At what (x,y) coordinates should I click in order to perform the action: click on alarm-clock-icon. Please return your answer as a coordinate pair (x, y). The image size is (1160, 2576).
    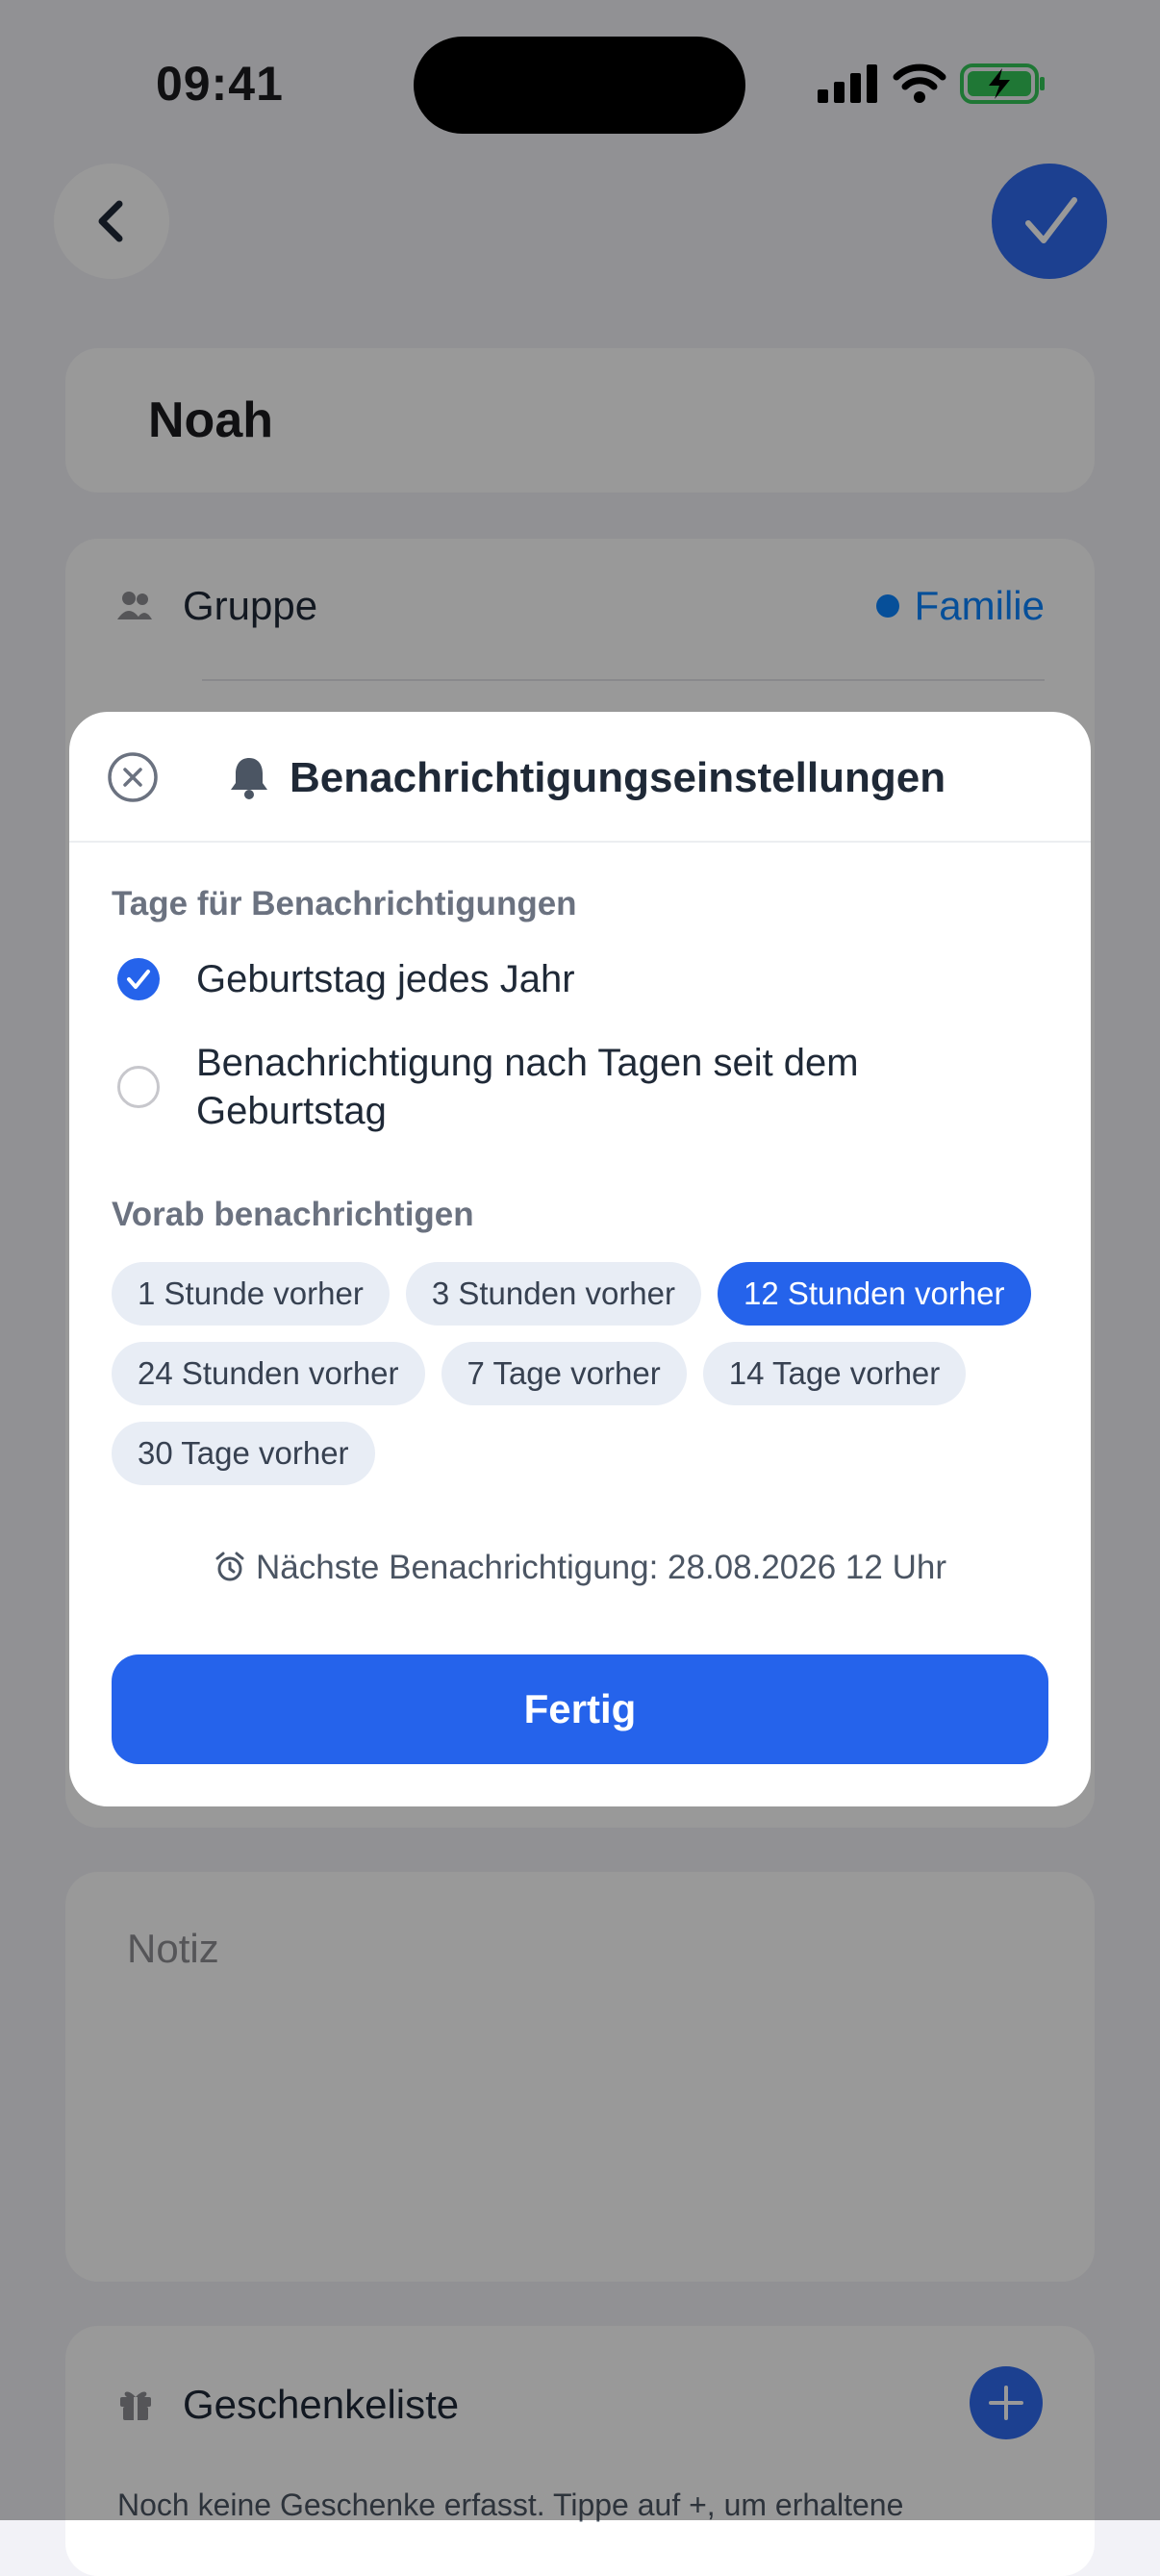
    Looking at the image, I should click on (229, 1566).